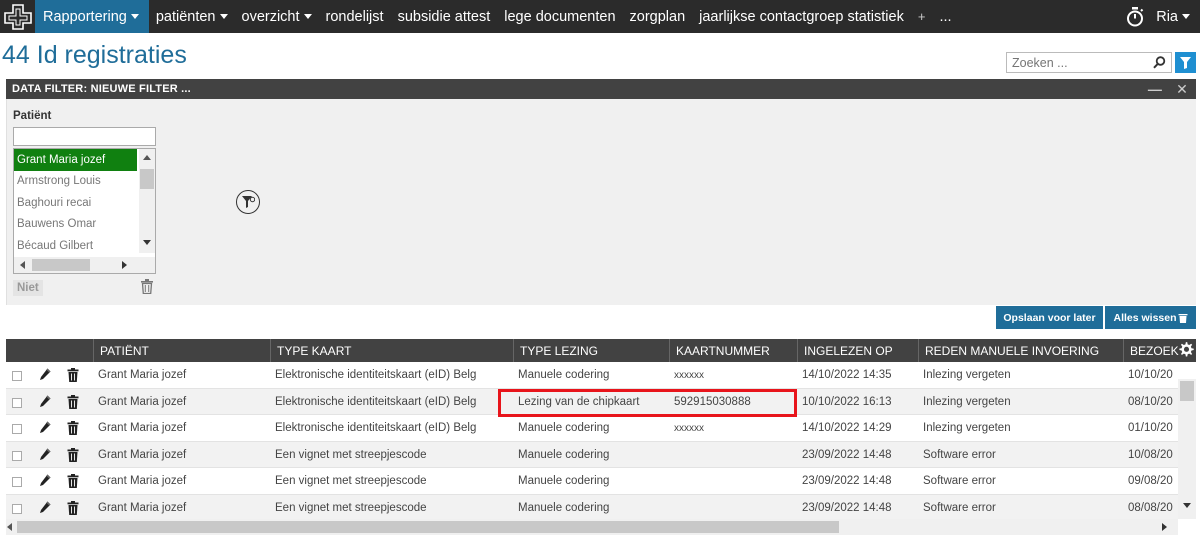 This screenshot has height=543, width=1200. Describe the element at coordinates (28, 288) in the screenshot. I see `niet-toggle-button: Niet` at that location.